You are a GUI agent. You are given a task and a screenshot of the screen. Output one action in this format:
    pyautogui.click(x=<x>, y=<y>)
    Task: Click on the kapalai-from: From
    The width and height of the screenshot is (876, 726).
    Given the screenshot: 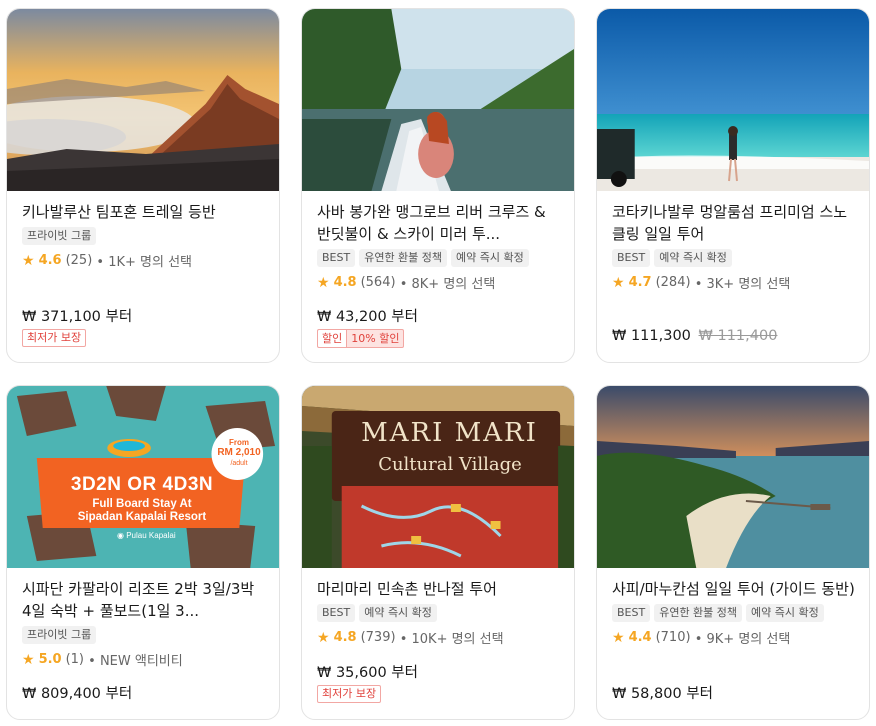 What is the action you would take?
    pyautogui.click(x=239, y=442)
    